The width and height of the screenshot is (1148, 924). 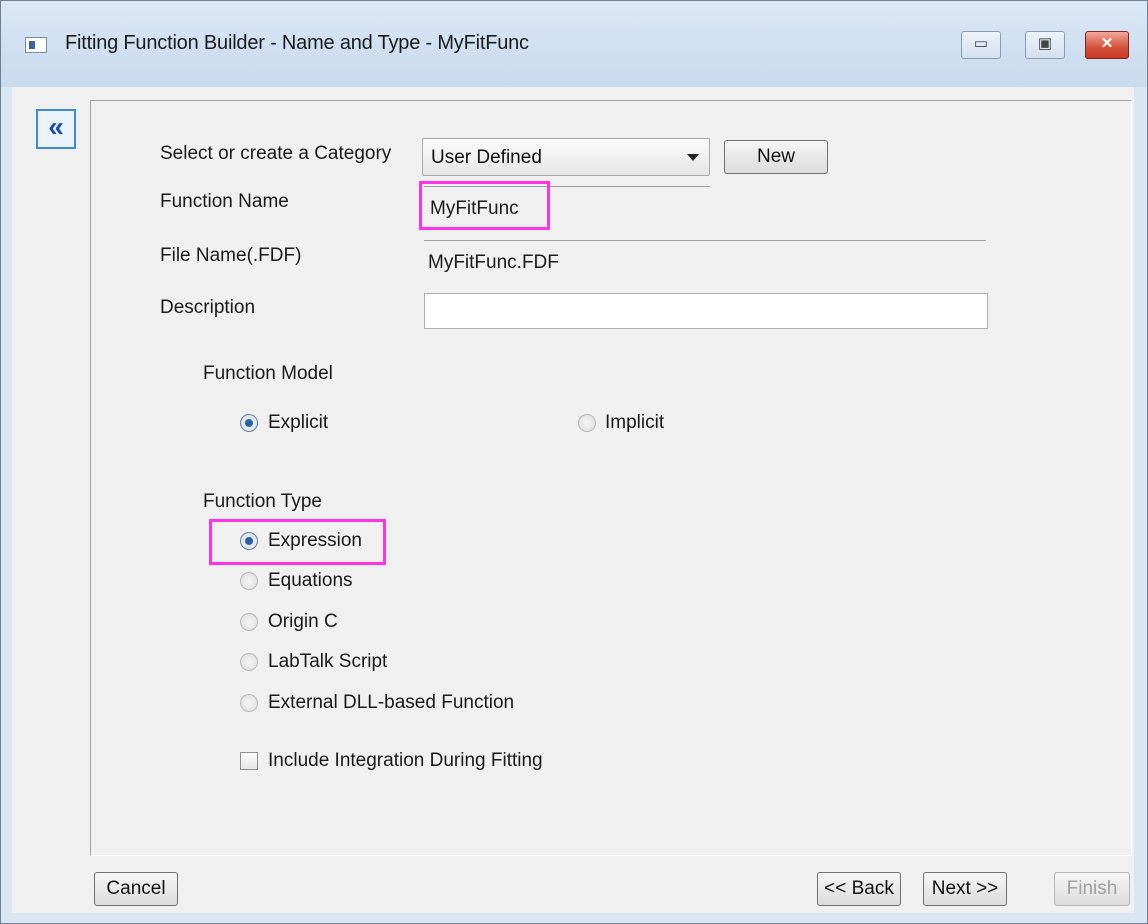 I want to click on include-integration-checkbox, so click(x=249, y=761).